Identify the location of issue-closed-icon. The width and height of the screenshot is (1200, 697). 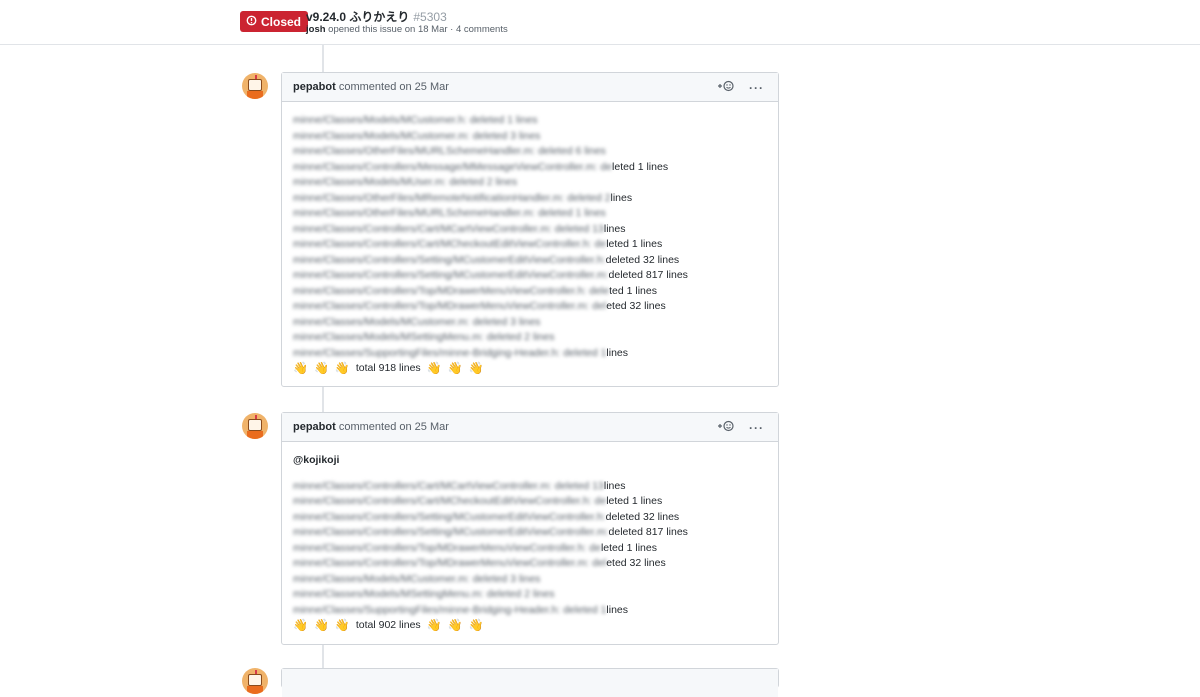
(251, 22).